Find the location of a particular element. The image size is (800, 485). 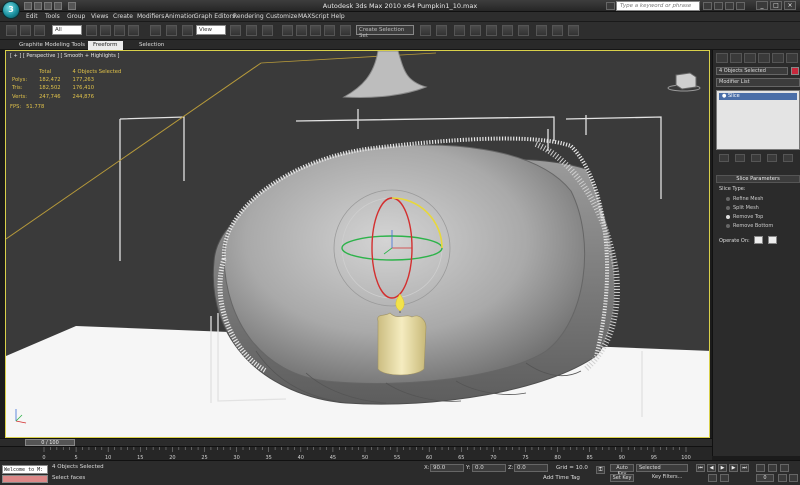

scale-icon is located at coordinates (187, 30).